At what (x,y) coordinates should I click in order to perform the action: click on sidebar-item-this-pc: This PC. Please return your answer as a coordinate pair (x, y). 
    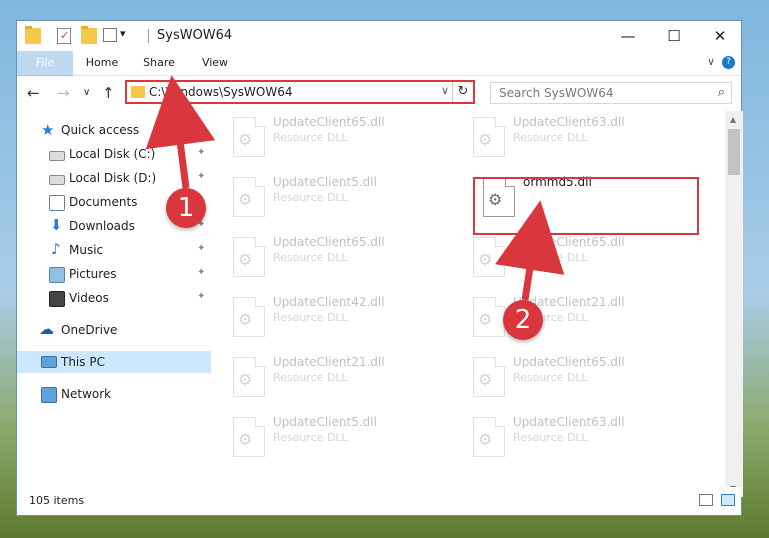
    Looking at the image, I should click on (114, 362).